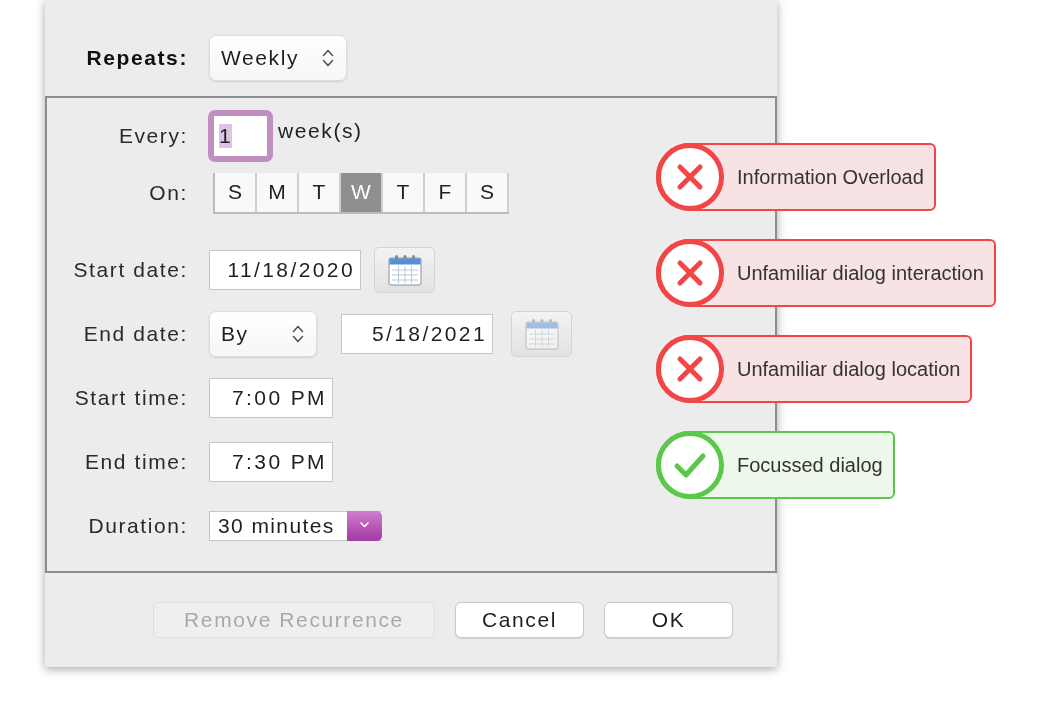  I want to click on field-label: End date:, so click(135, 334).